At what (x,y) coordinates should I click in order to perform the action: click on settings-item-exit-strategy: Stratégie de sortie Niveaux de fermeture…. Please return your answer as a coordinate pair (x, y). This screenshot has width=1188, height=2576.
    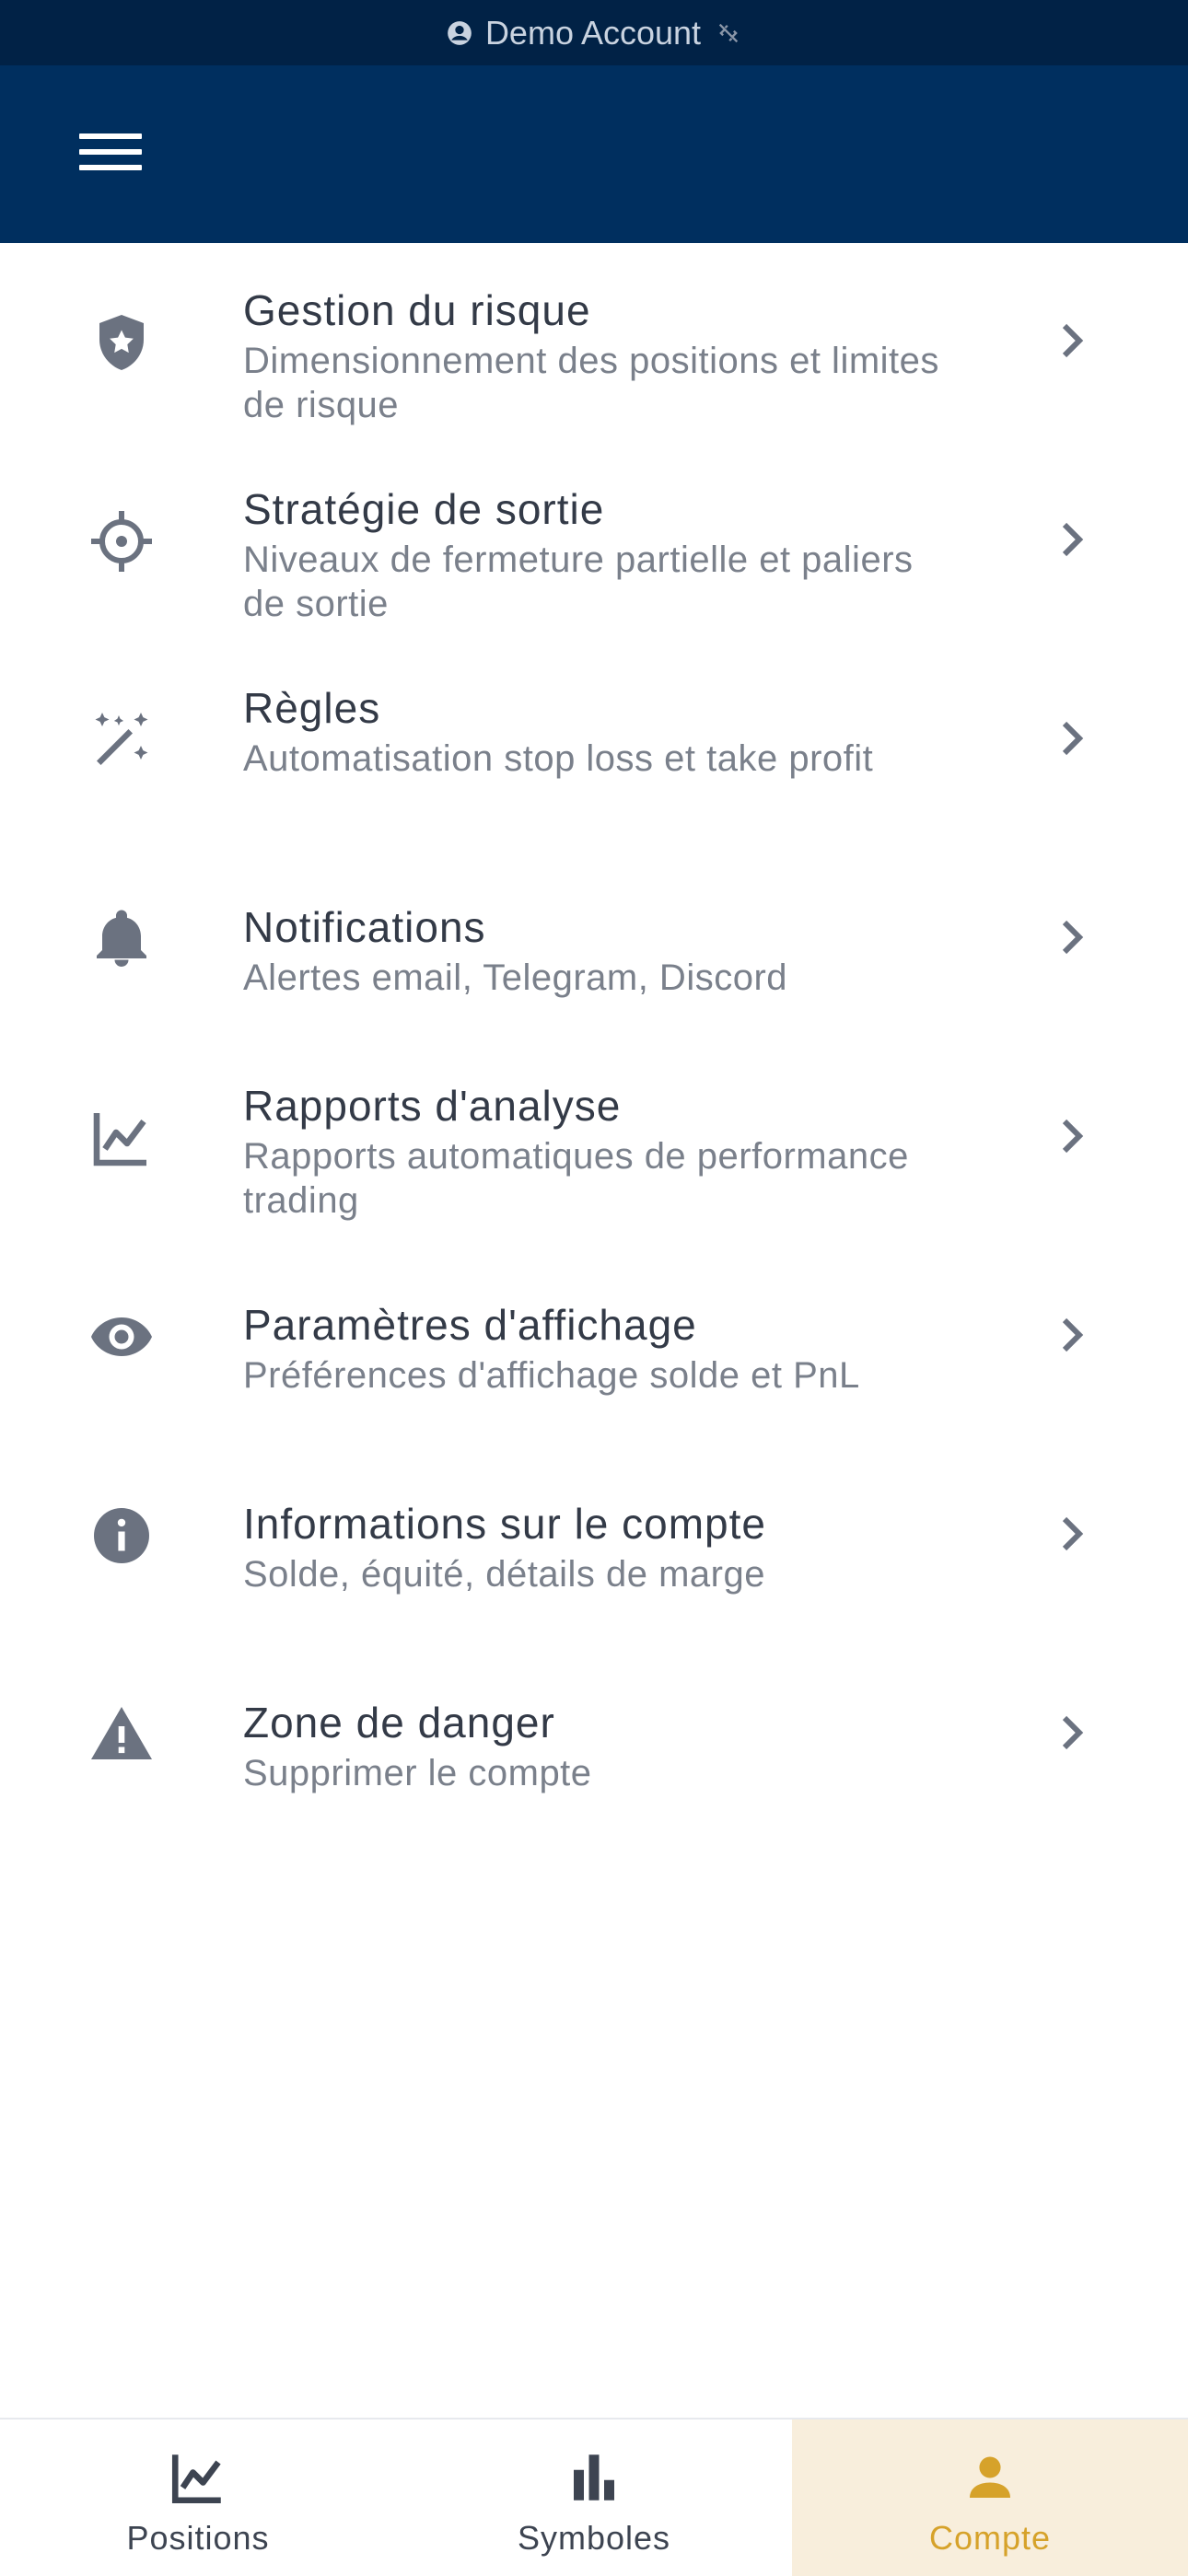
    Looking at the image, I should click on (594, 541).